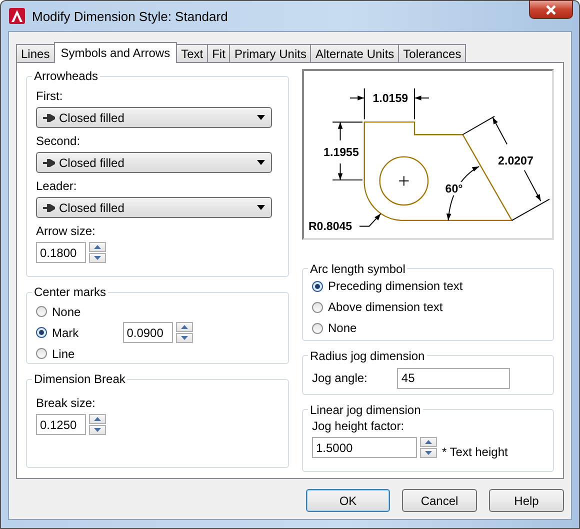  What do you see at coordinates (341, 152) in the screenshot?
I see `dimension-label: 1.1955` at bounding box center [341, 152].